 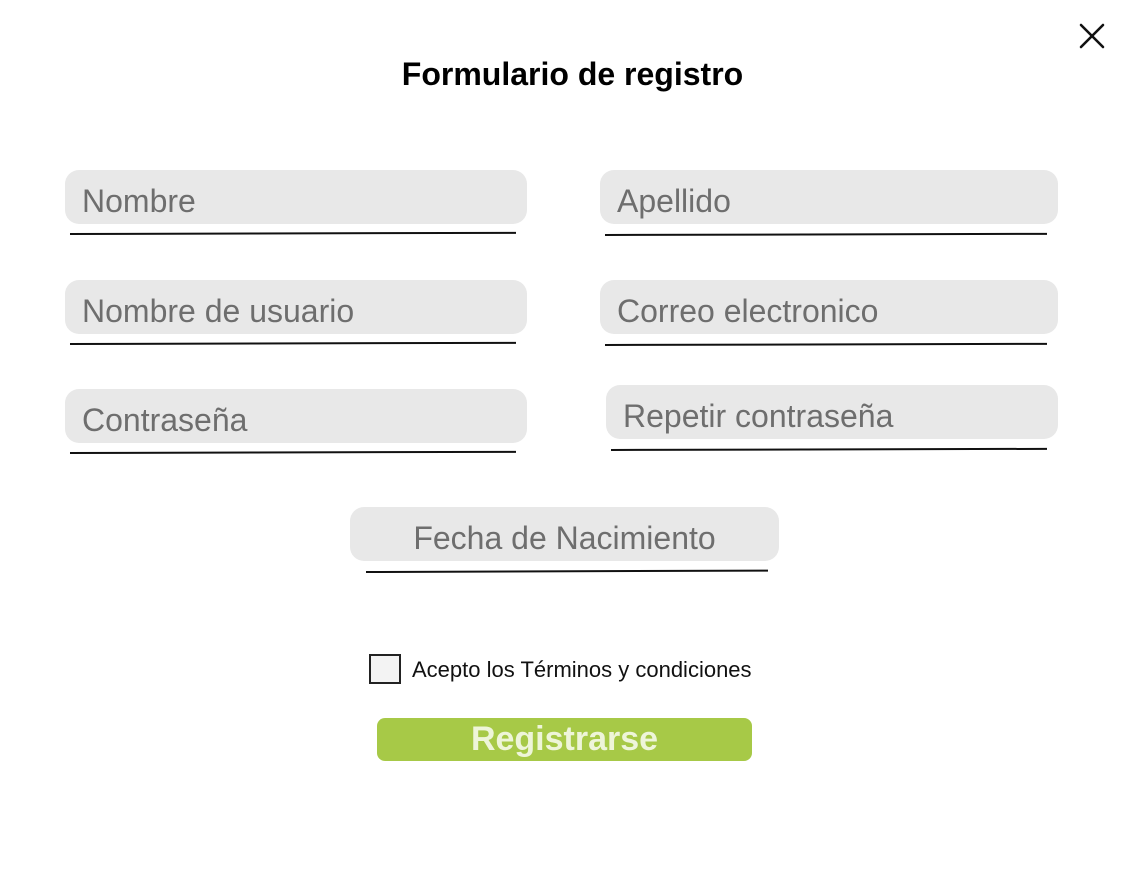 I want to click on form-title: Formulario de registro, so click(x=572, y=74).